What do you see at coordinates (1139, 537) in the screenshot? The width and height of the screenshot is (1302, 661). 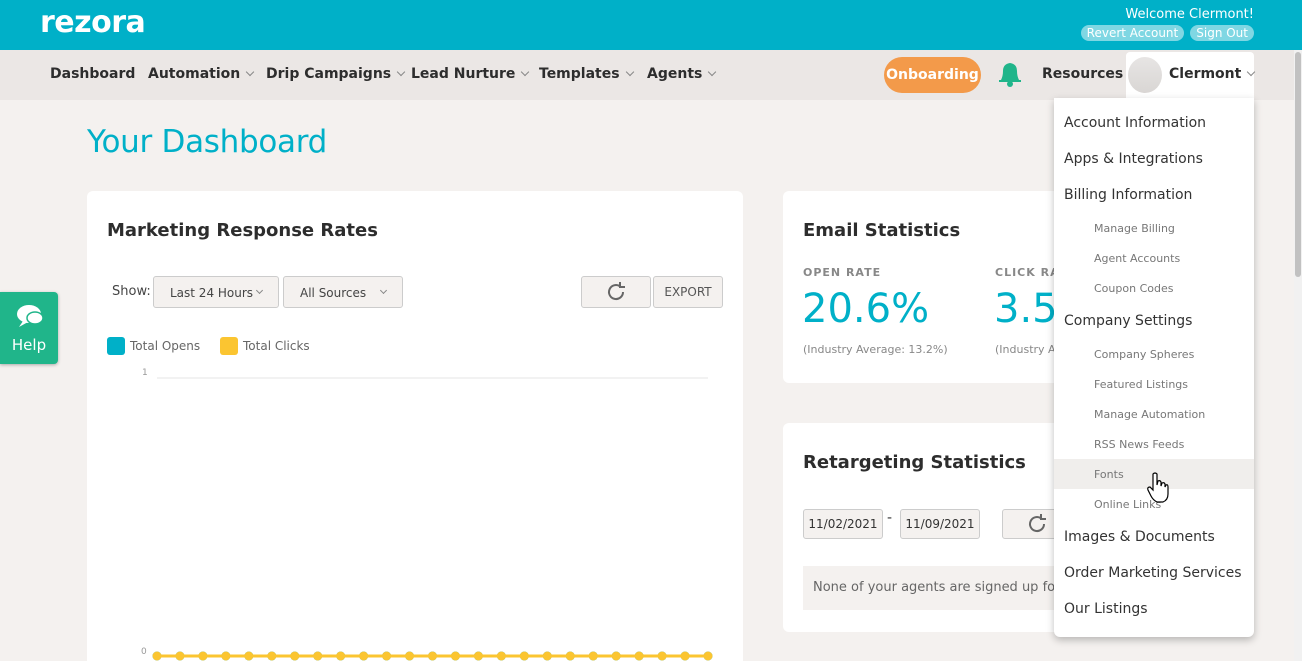 I see `menu-images-documents: Images & Documents` at bounding box center [1139, 537].